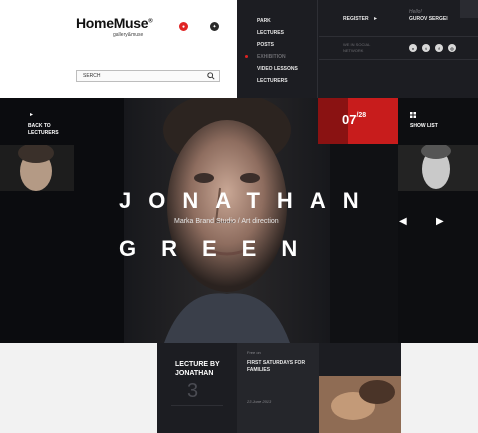 The width and height of the screenshot is (478, 433). What do you see at coordinates (438, 168) in the screenshot?
I see `next-lecturer-thumbnail` at bounding box center [438, 168].